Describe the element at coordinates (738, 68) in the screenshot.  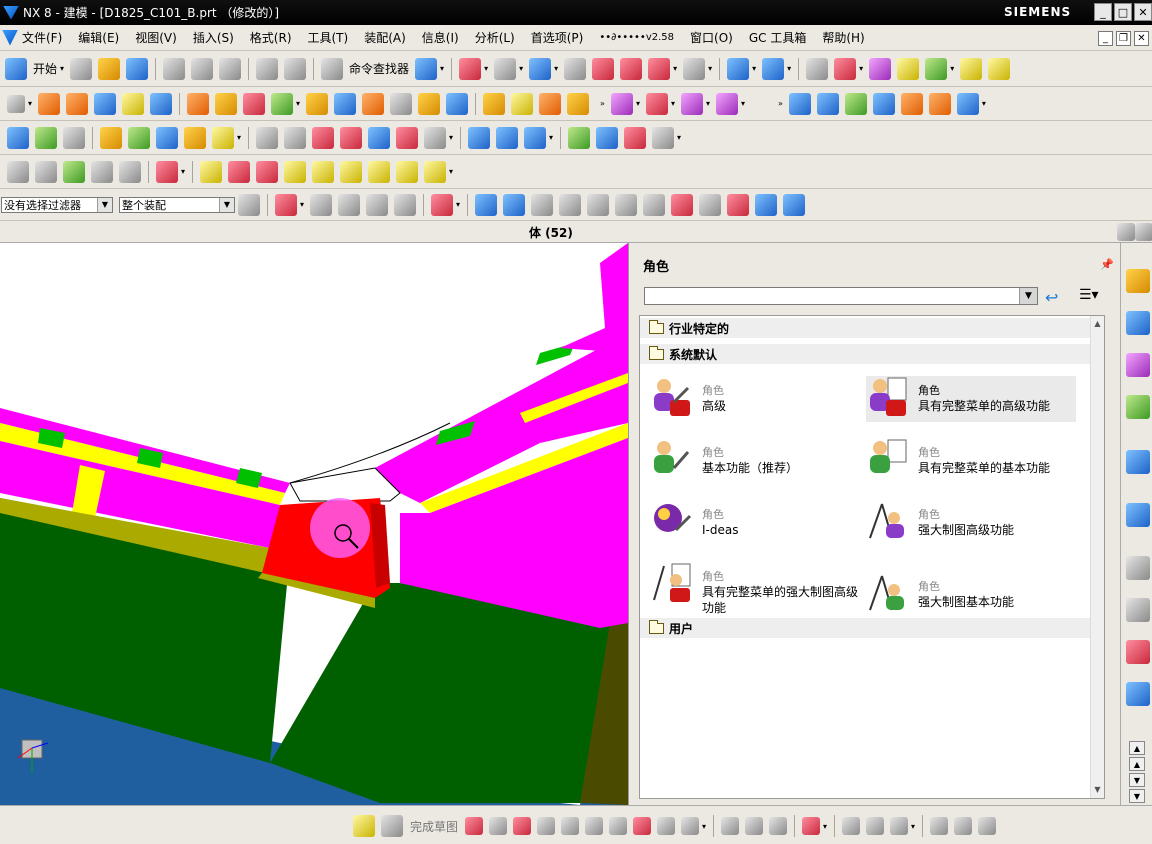
I see `orient-view-icon` at that location.